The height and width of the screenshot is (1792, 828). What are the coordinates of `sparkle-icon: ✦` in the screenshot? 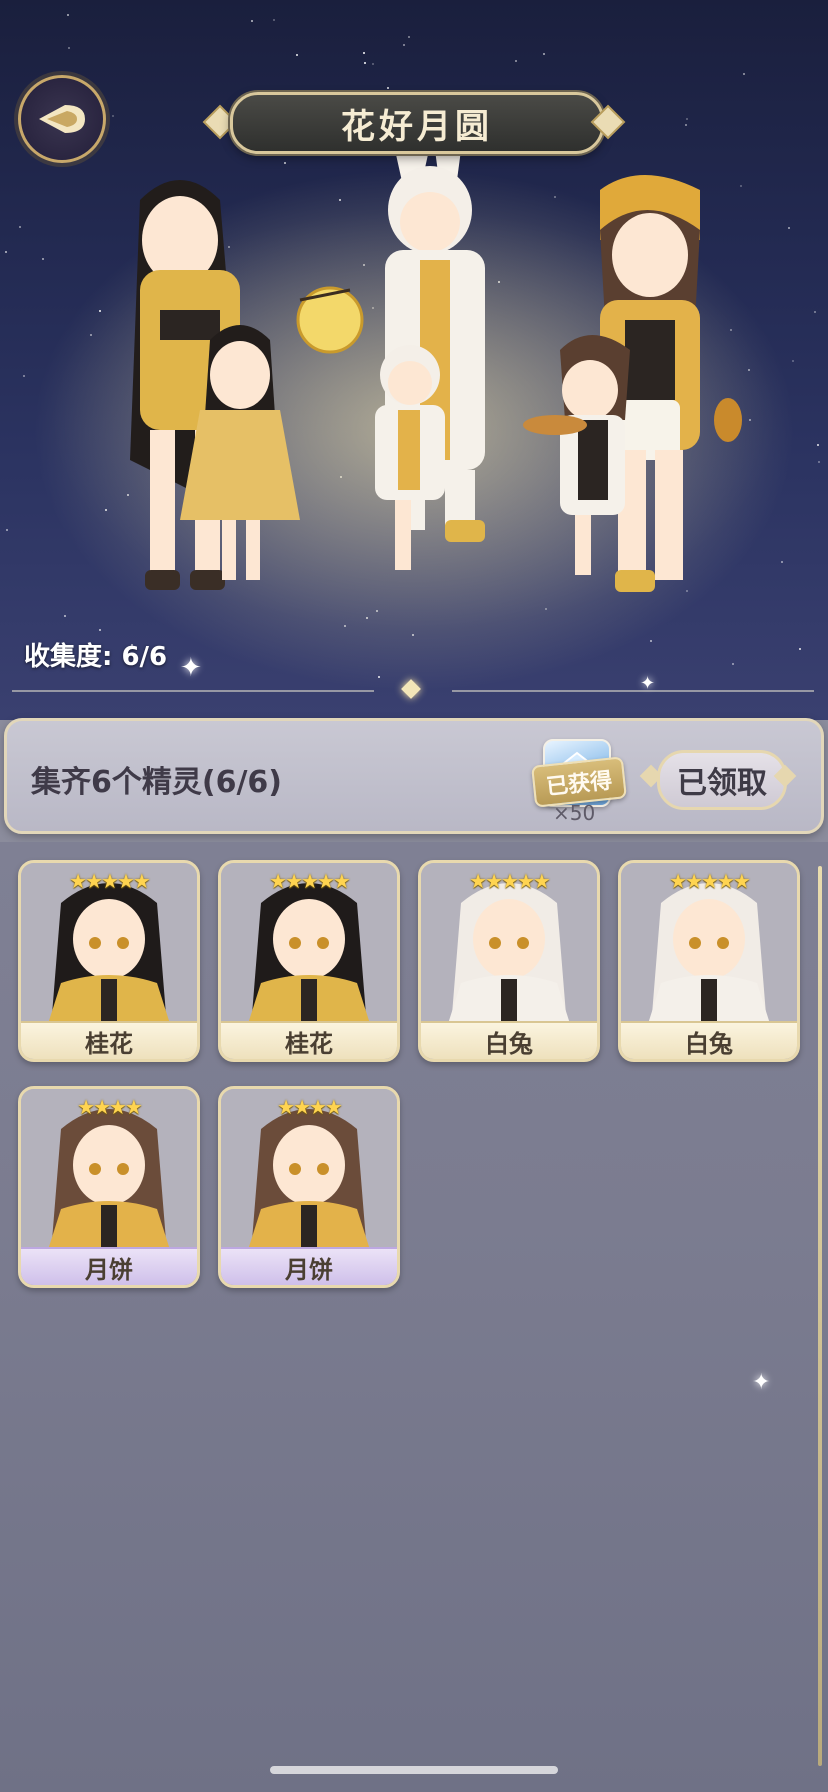 It's located at (761, 1382).